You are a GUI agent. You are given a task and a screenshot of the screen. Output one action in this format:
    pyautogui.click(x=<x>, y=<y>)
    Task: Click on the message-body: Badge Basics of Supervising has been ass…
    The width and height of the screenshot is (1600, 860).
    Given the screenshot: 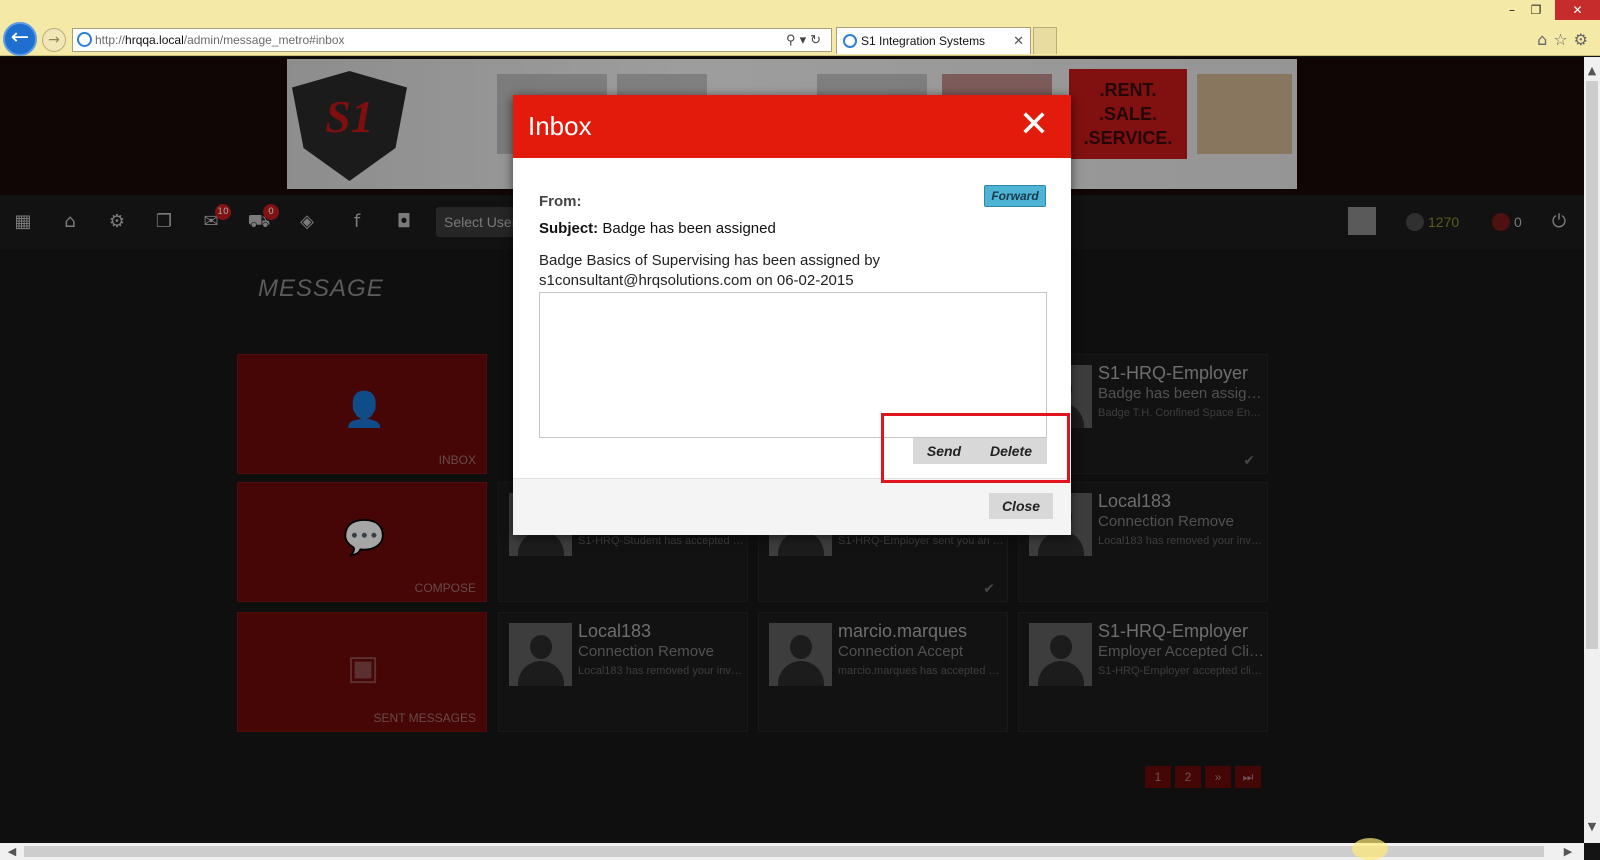 What is the action you would take?
    pyautogui.click(x=789, y=271)
    